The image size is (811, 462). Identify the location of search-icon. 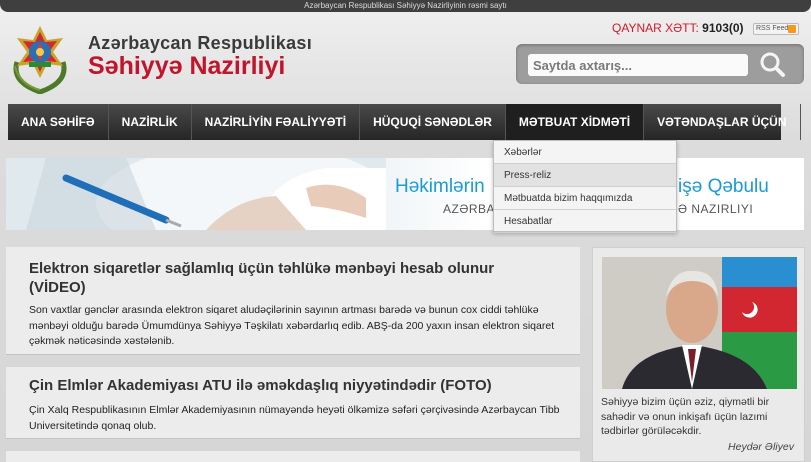
(772, 64).